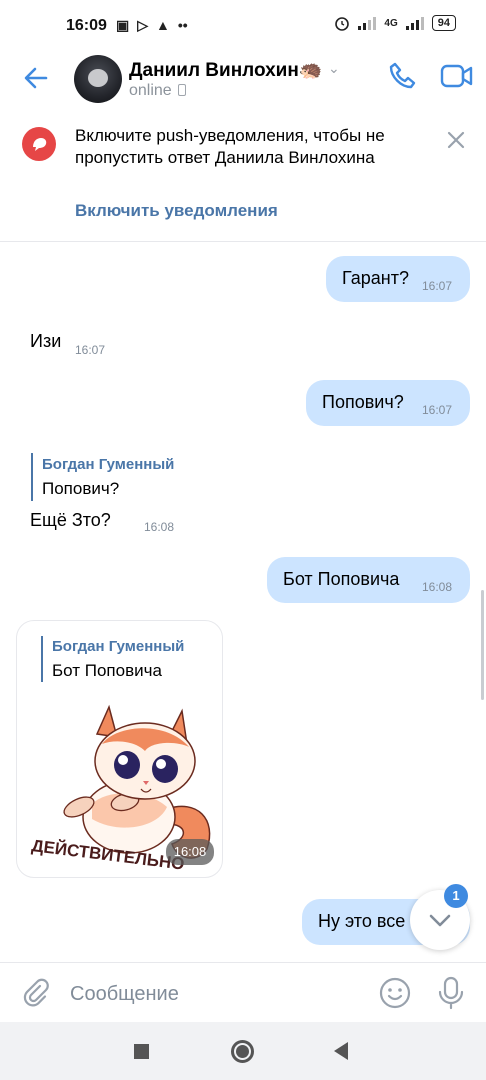 The width and height of the screenshot is (486, 1080). I want to click on contact-status: online, so click(157, 91).